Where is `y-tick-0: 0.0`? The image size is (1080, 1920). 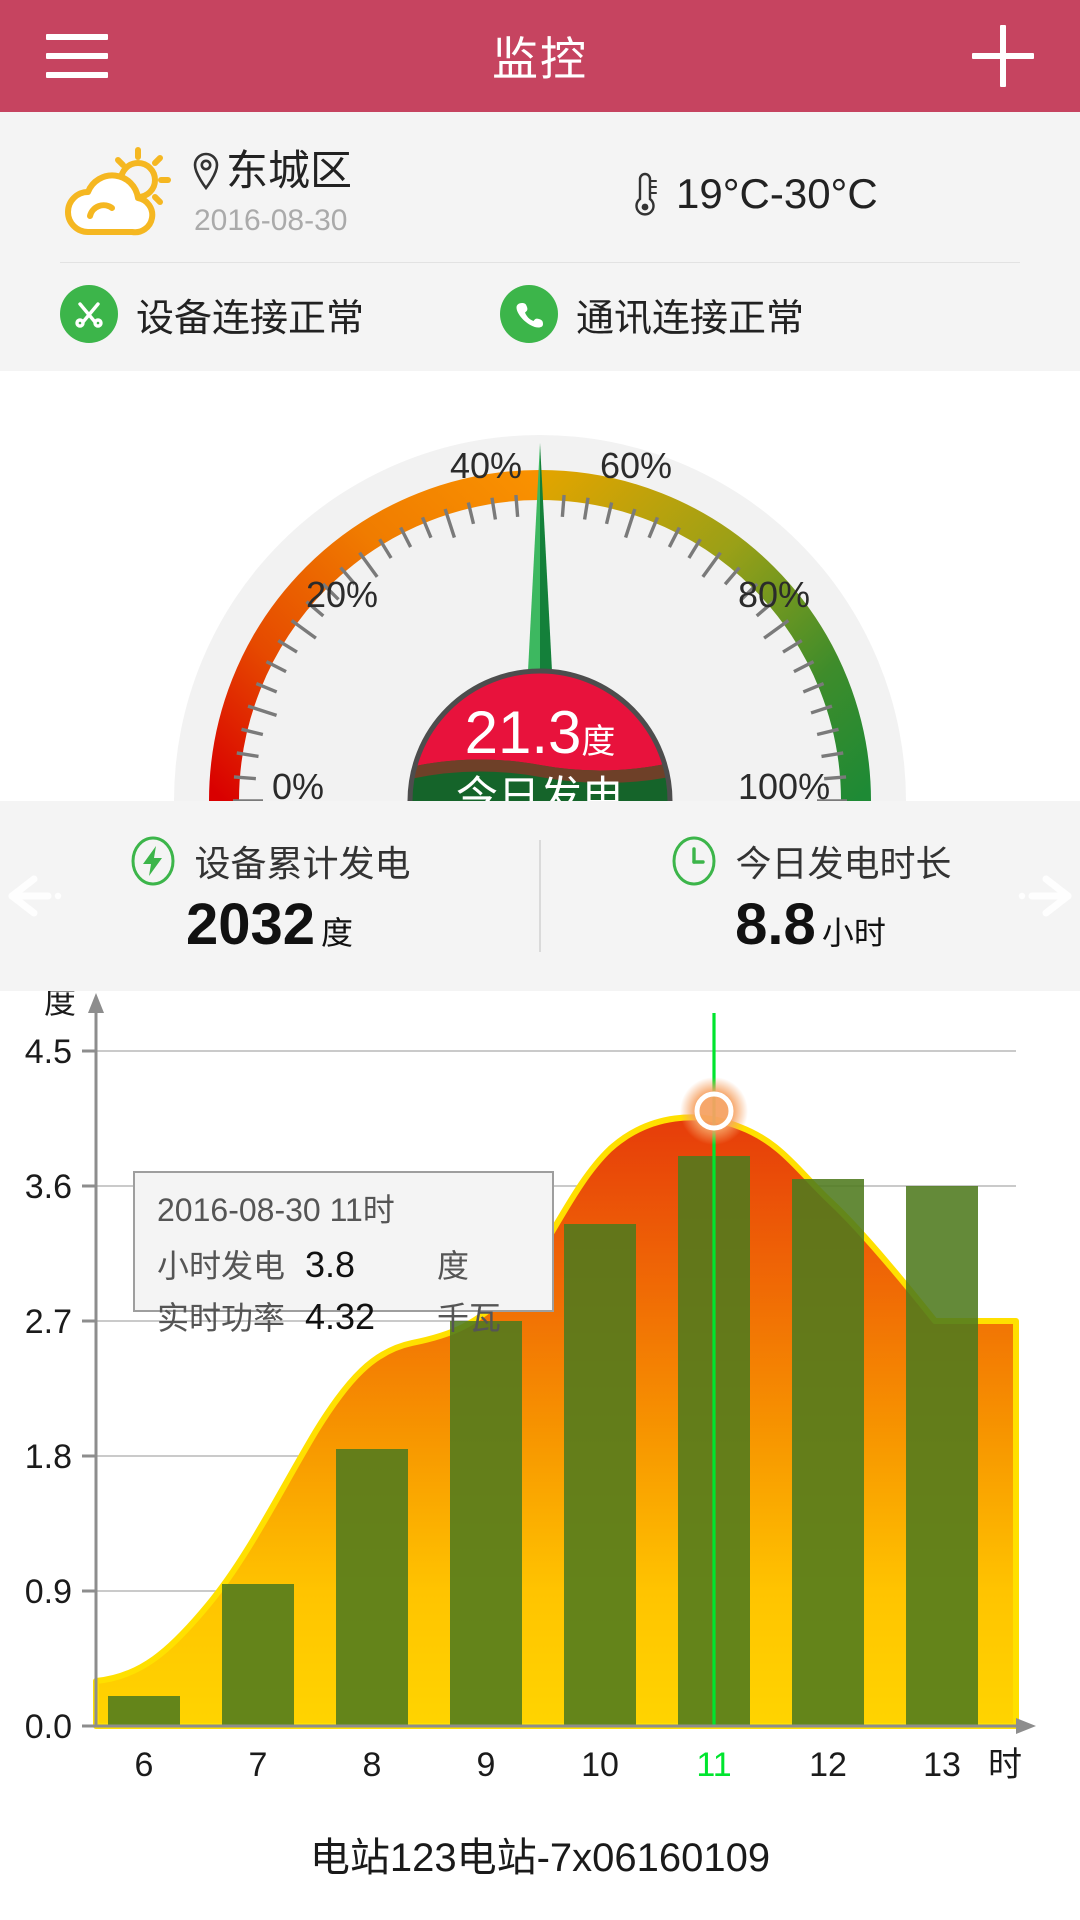
y-tick-0: 0.0 is located at coordinates (48, 1727).